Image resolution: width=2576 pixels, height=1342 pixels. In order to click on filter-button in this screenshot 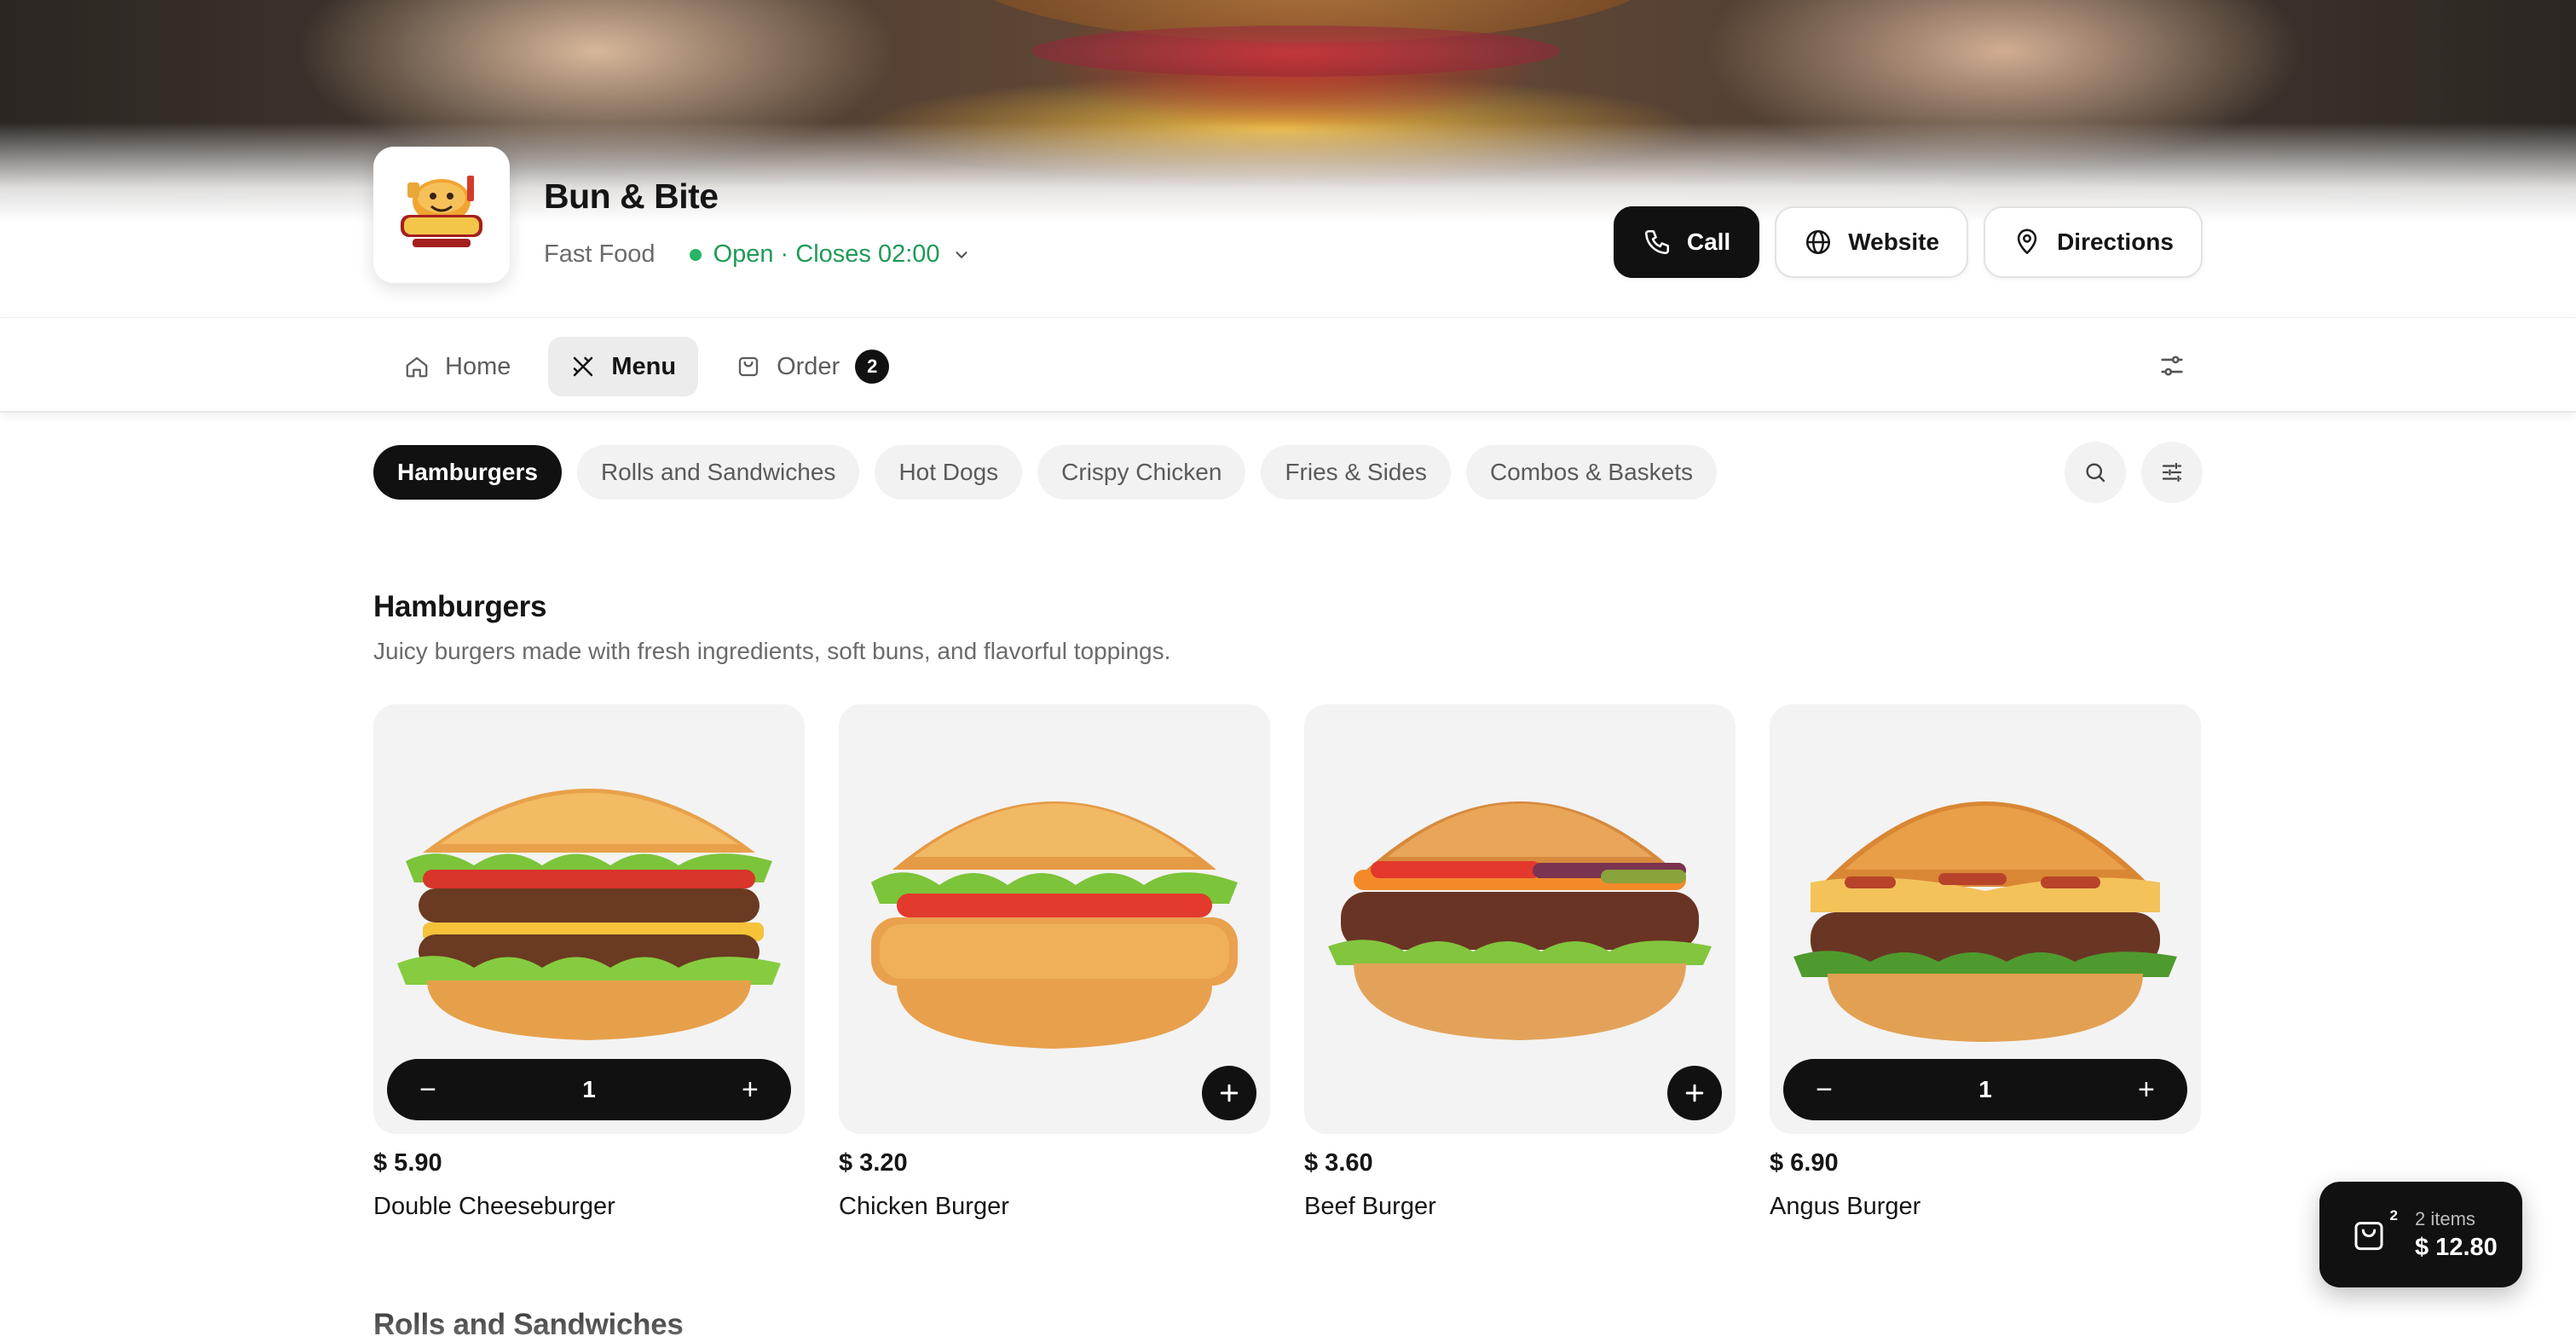, I will do `click(2172, 472)`.